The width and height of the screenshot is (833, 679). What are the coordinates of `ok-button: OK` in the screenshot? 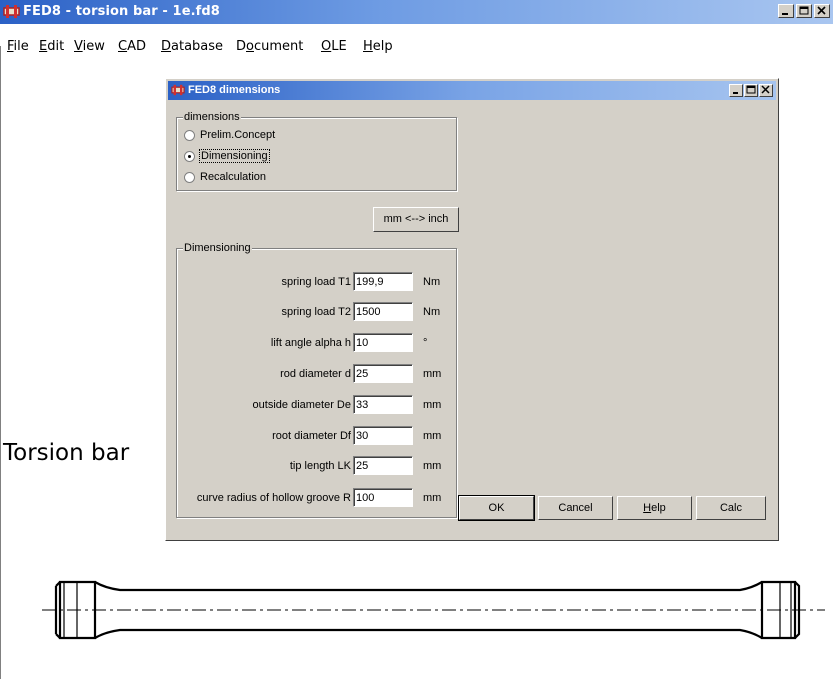 It's located at (496, 508).